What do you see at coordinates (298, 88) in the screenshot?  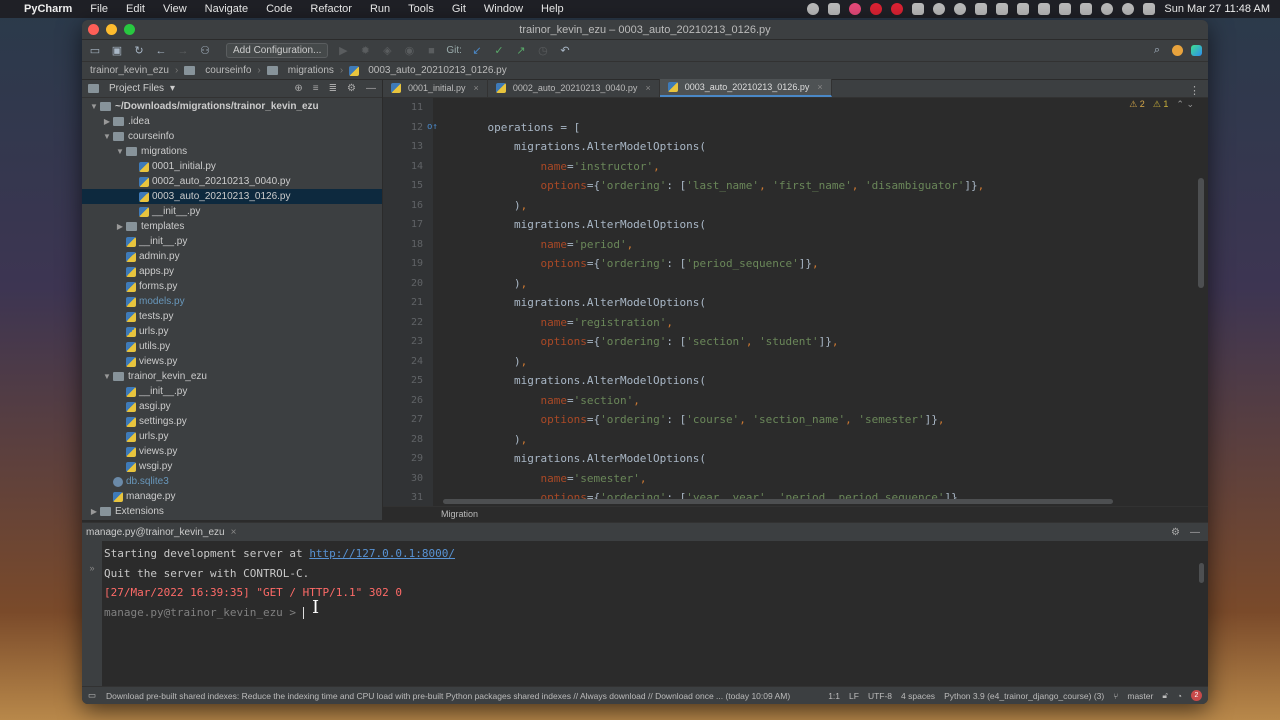 I see `locate-file-icon: ⊕` at bounding box center [298, 88].